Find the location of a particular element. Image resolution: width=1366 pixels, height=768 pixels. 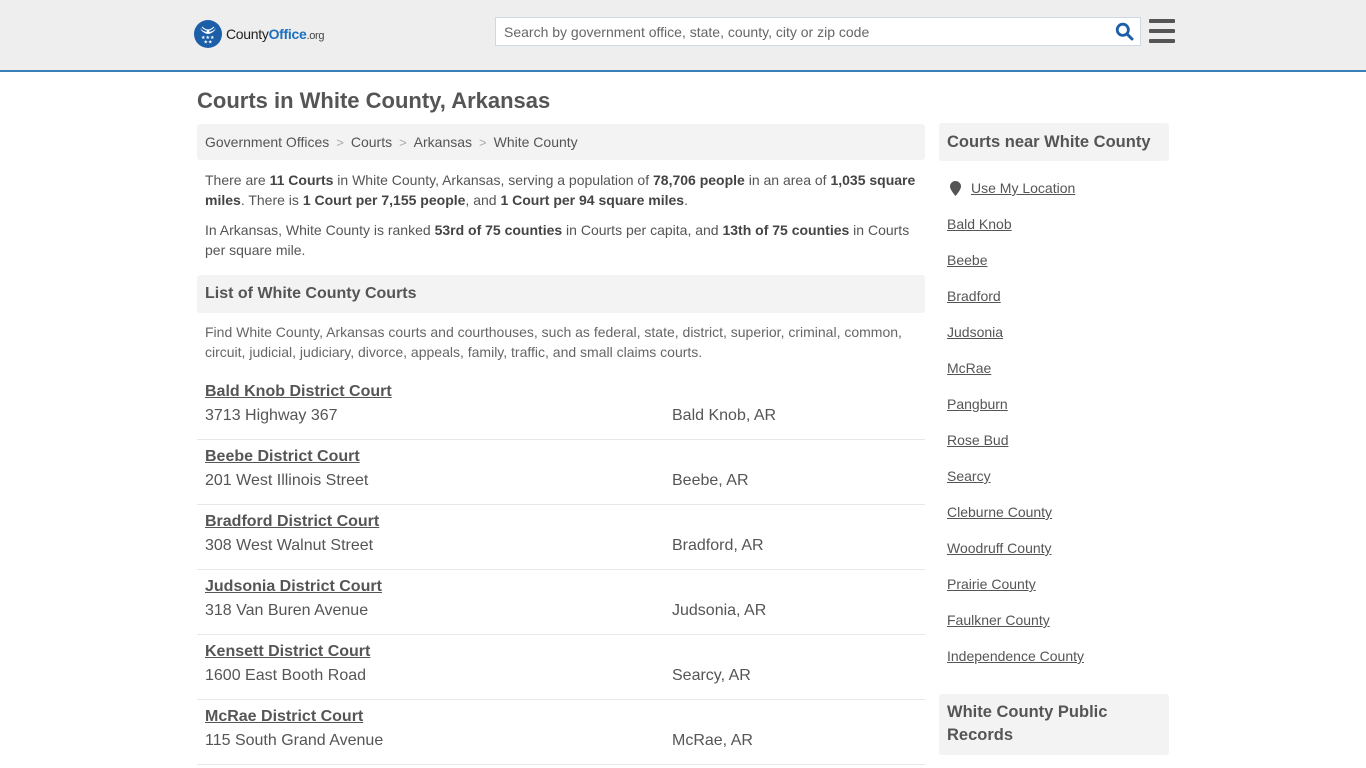

breadcrumb-government-offices: Government Offices is located at coordinates (267, 142).